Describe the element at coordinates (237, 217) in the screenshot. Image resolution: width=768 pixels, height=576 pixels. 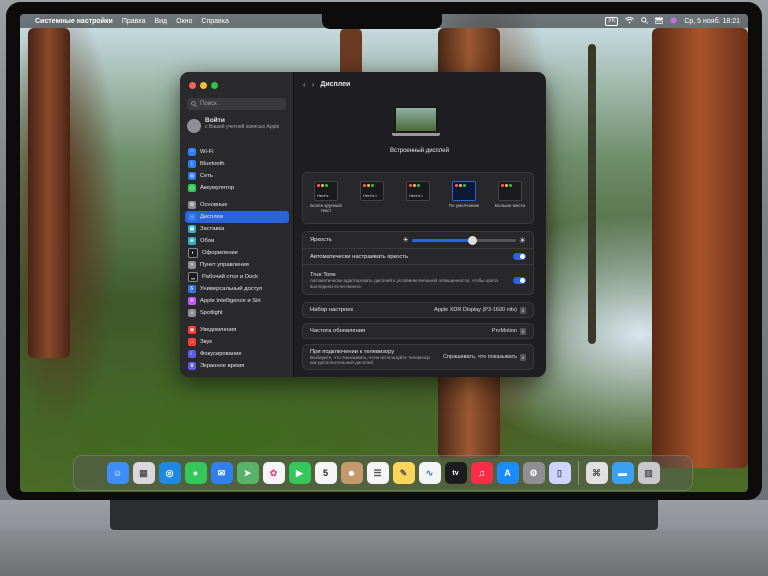
I see `sidebar-item-displays: ☼ Дисплеи` at that location.